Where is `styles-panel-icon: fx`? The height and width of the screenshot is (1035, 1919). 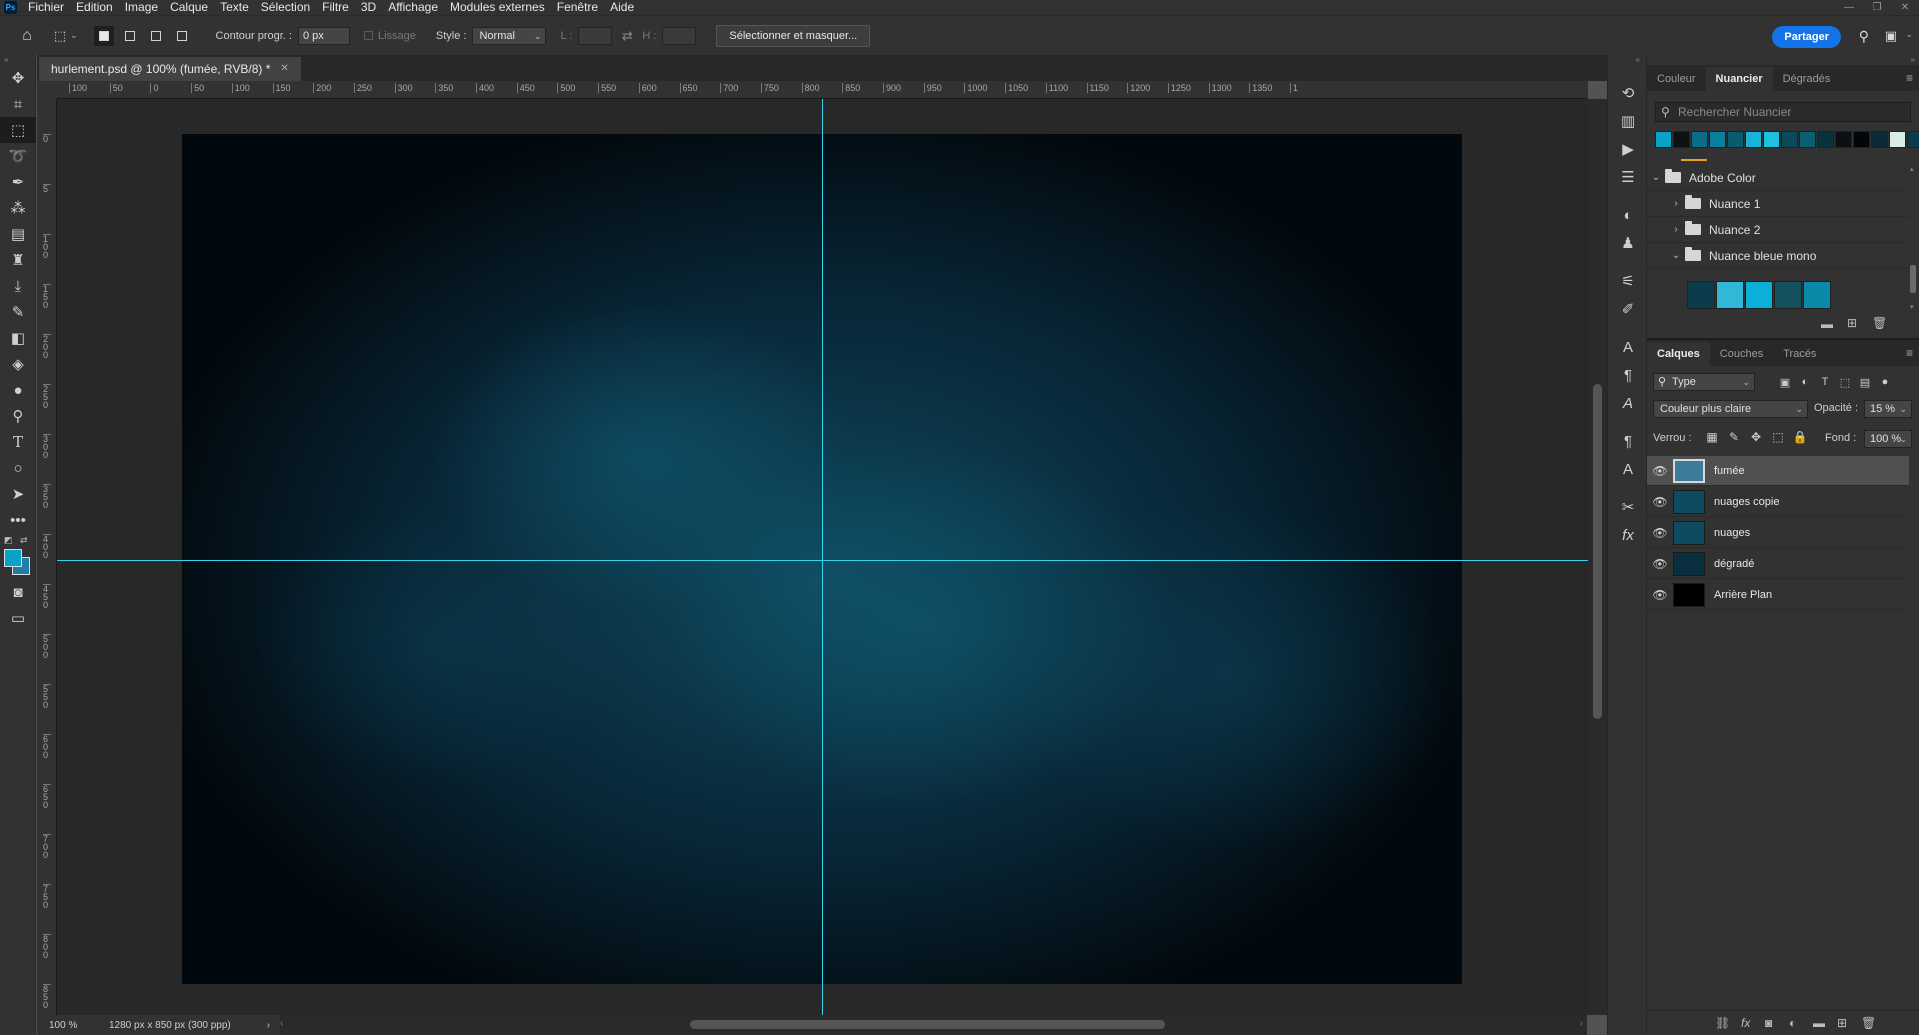
styles-panel-icon: fx is located at coordinates (1628, 535).